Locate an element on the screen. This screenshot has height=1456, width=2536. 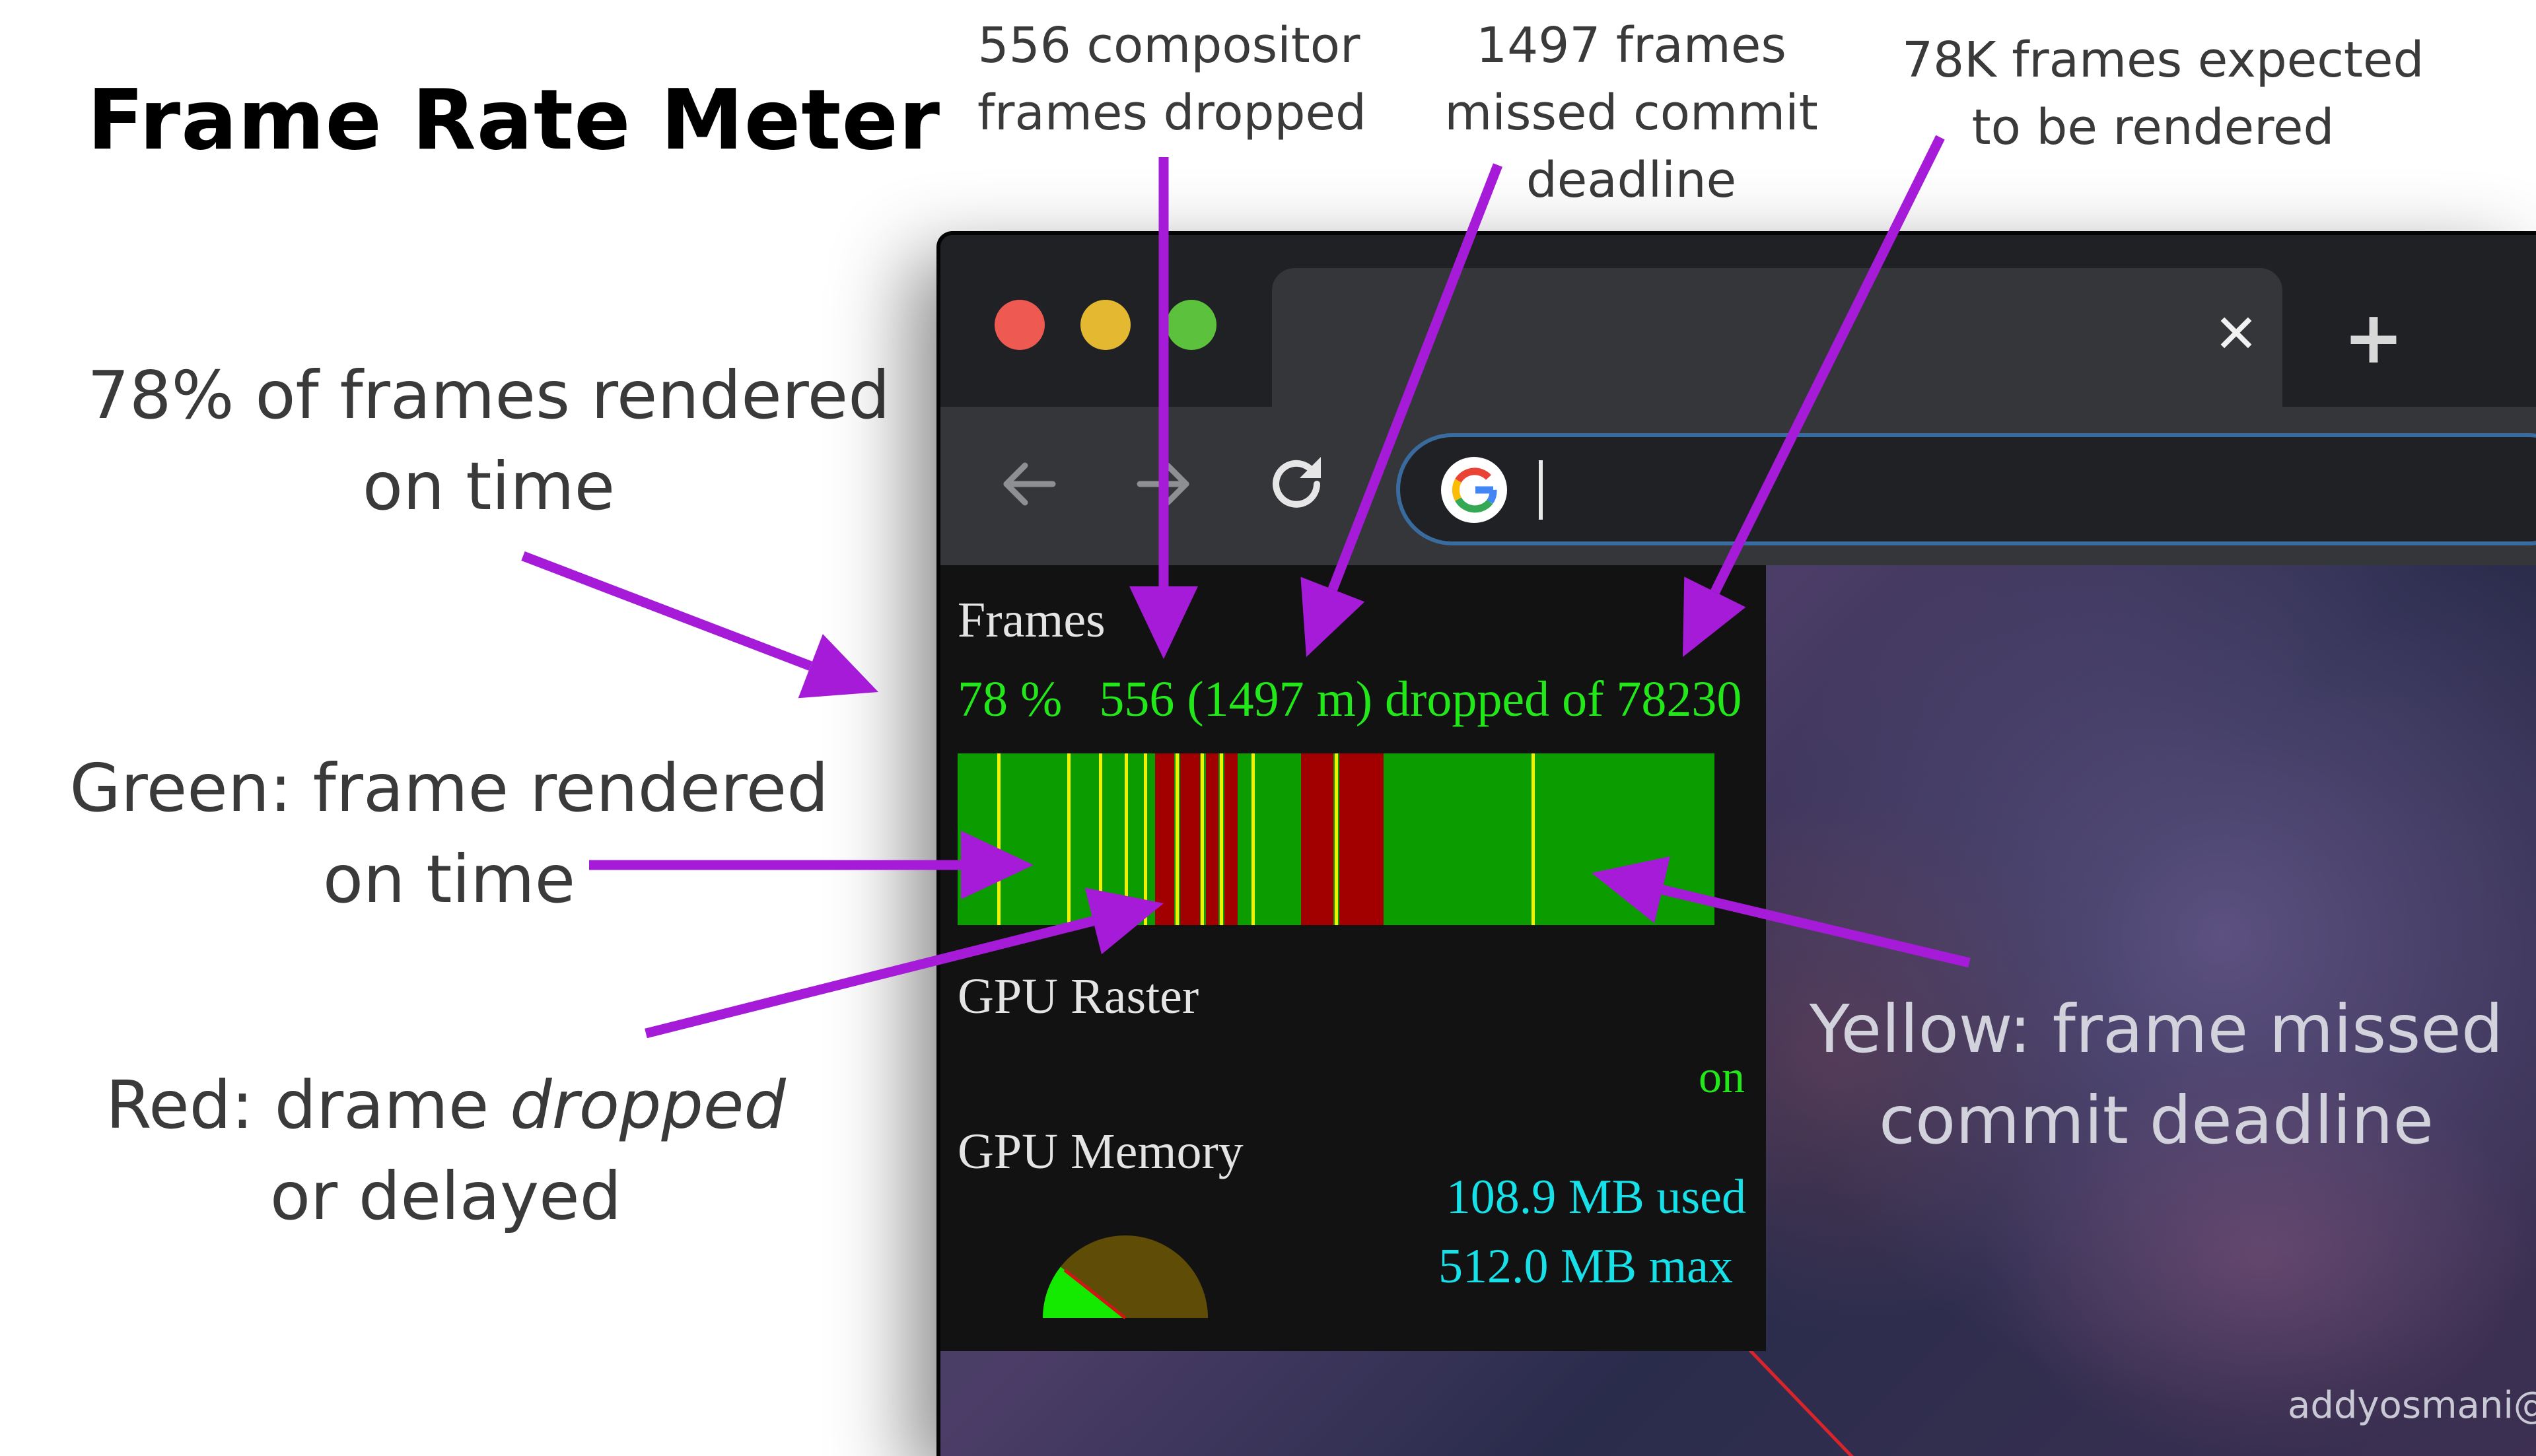
back-arrow-icon is located at coordinates (1029, 484).